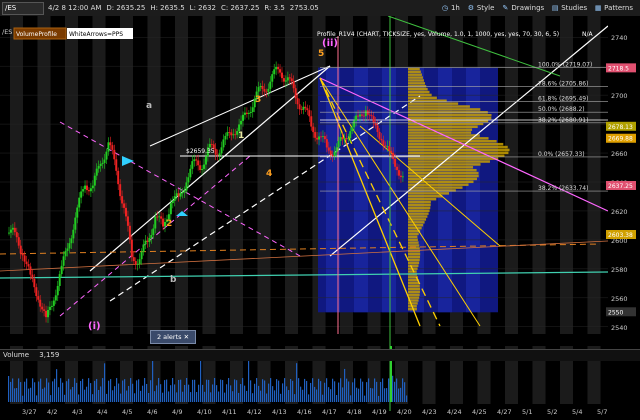  Describe the element at coordinates (561, 109) in the screenshot. I see `fib-level-label: 50.0% (2688.2)` at that location.